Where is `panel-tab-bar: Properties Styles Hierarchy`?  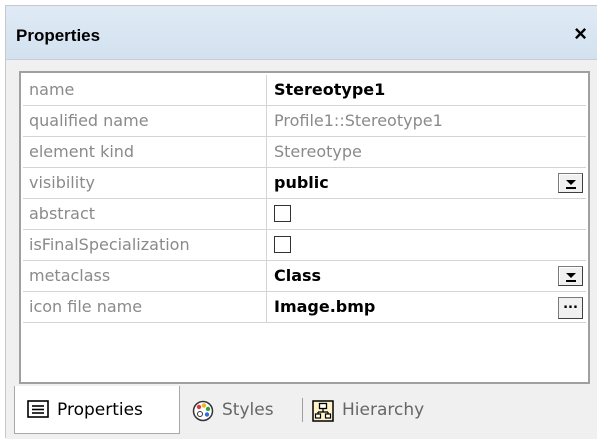
panel-tab-bar: Properties Styles Hierarchy is located at coordinates (301, 412).